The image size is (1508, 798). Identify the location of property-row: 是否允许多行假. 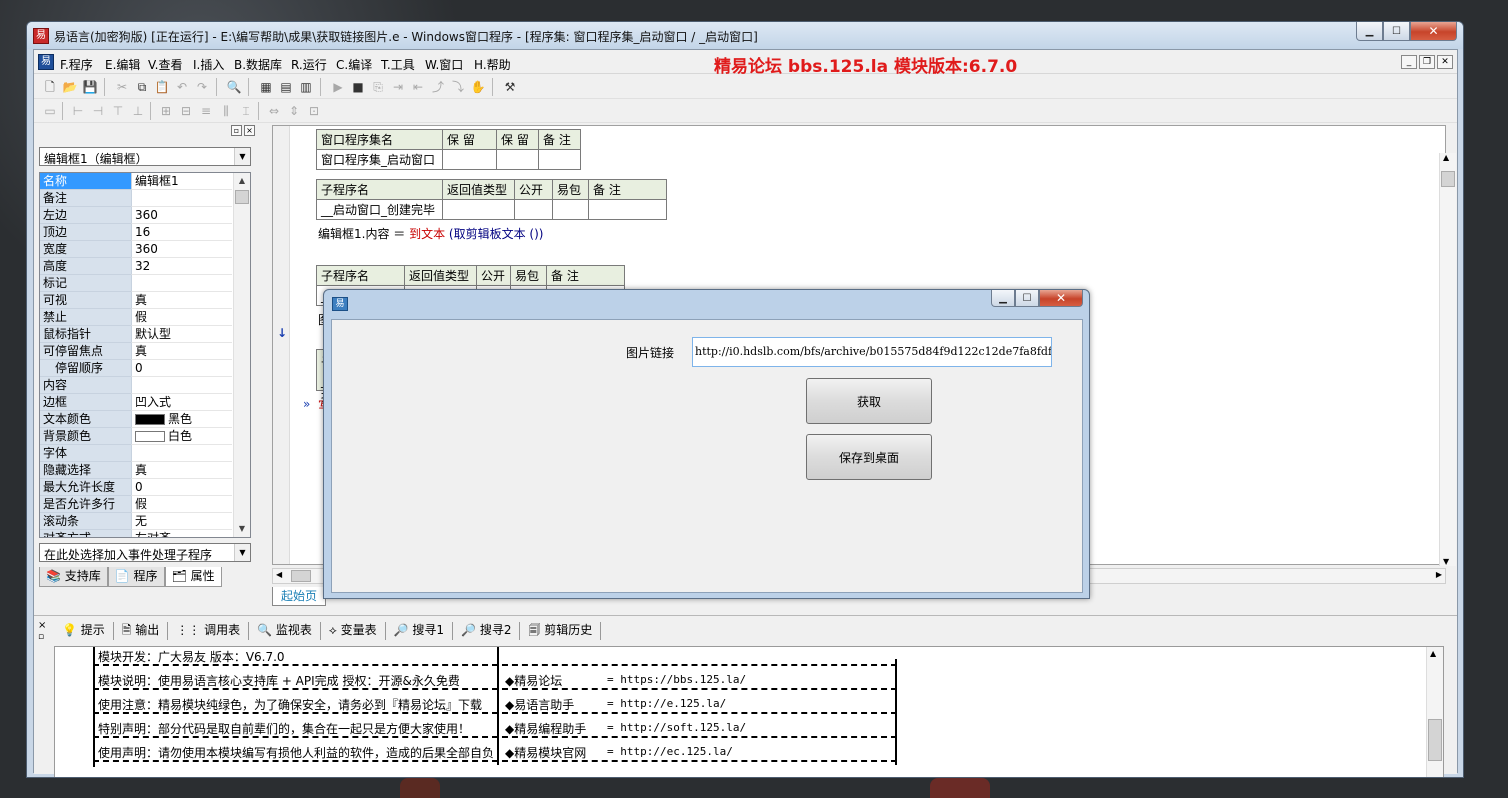
(136, 504).